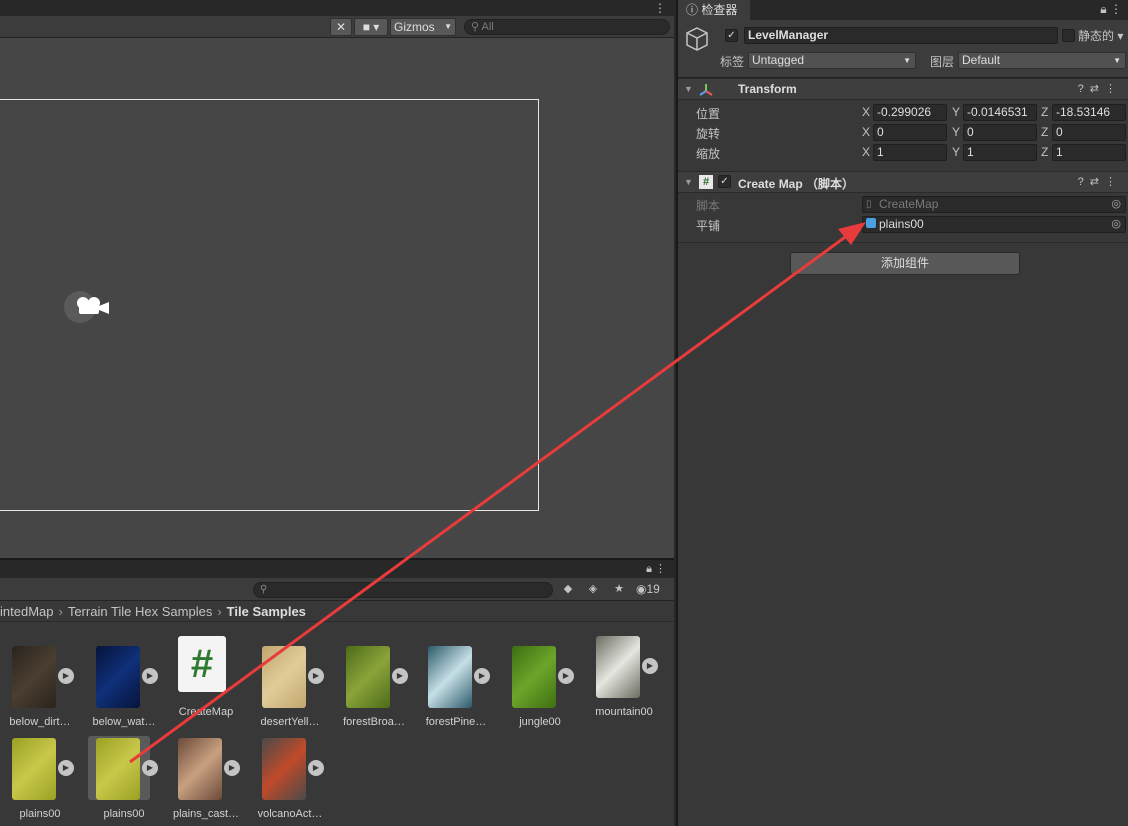  Describe the element at coordinates (546, 690) in the screenshot. I see `asset-item: ▶ jungle00` at that location.